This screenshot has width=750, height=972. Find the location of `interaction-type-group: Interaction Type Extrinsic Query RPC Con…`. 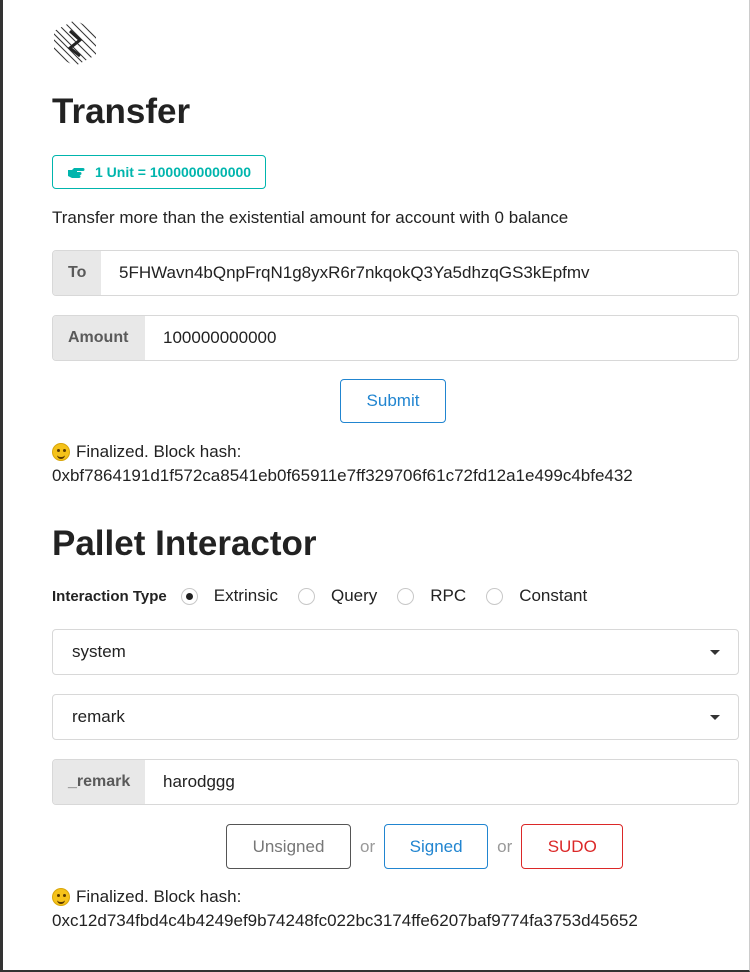

interaction-type-group: Interaction Type Extrinsic Query RPC Con… is located at coordinates (329, 596).